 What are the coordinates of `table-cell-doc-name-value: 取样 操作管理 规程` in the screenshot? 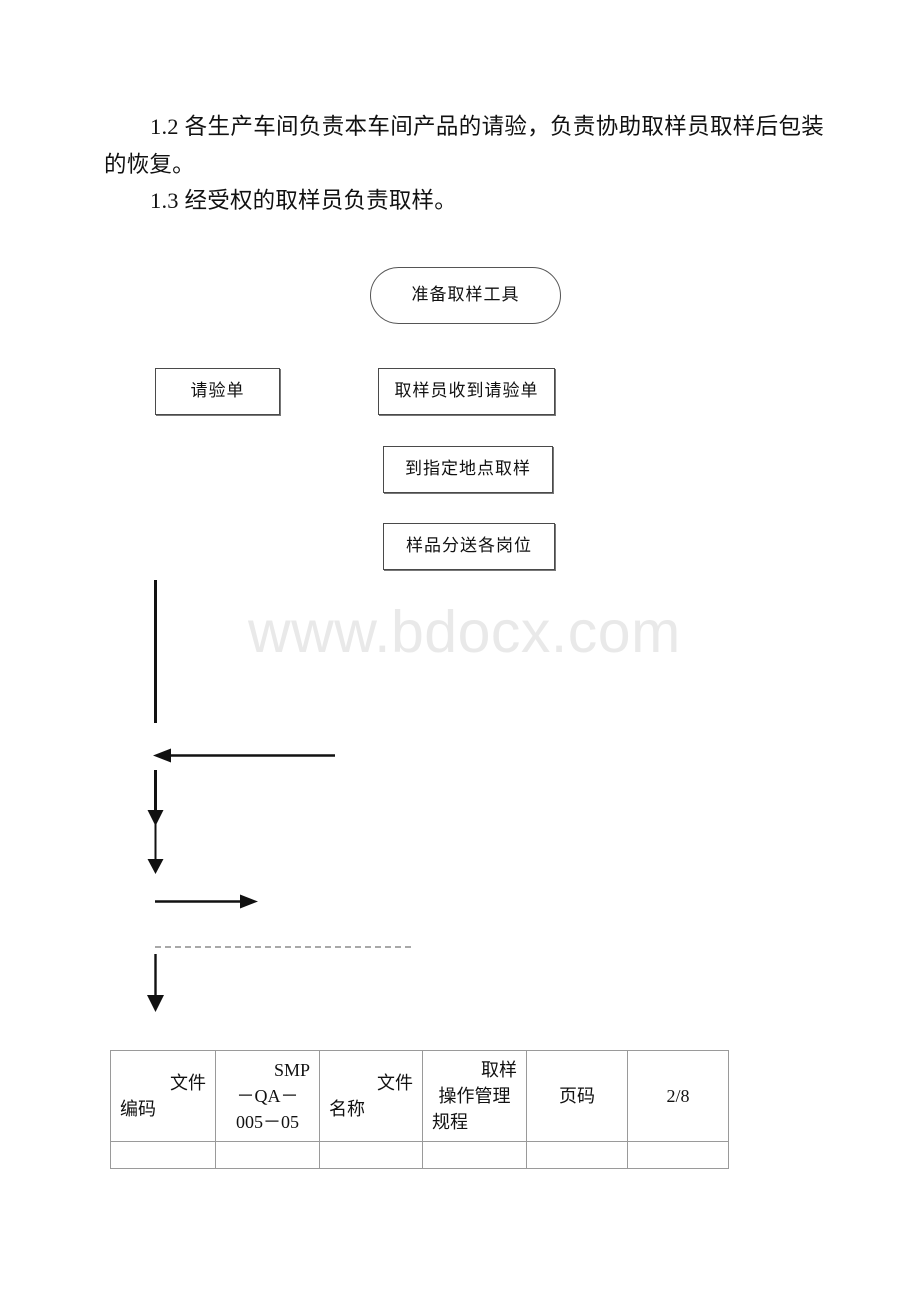 It's located at (474, 1096).